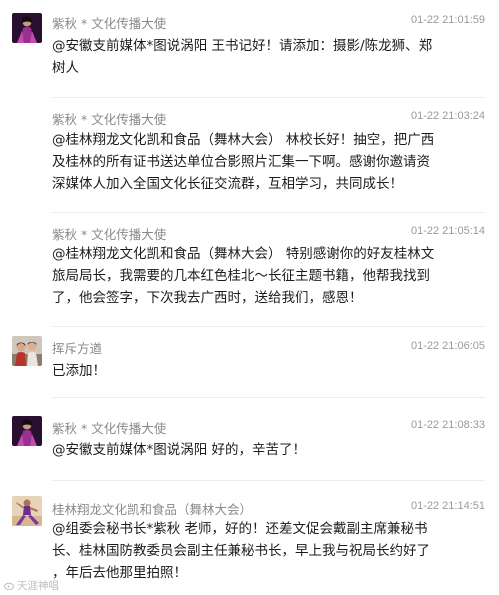 The height and width of the screenshot is (595, 499). What do you see at coordinates (243, 254) in the screenshot?
I see `message-line: @桂林翔龙文化凯和食品（舞林大会） 特别感谢你的好友桂林文` at bounding box center [243, 254].